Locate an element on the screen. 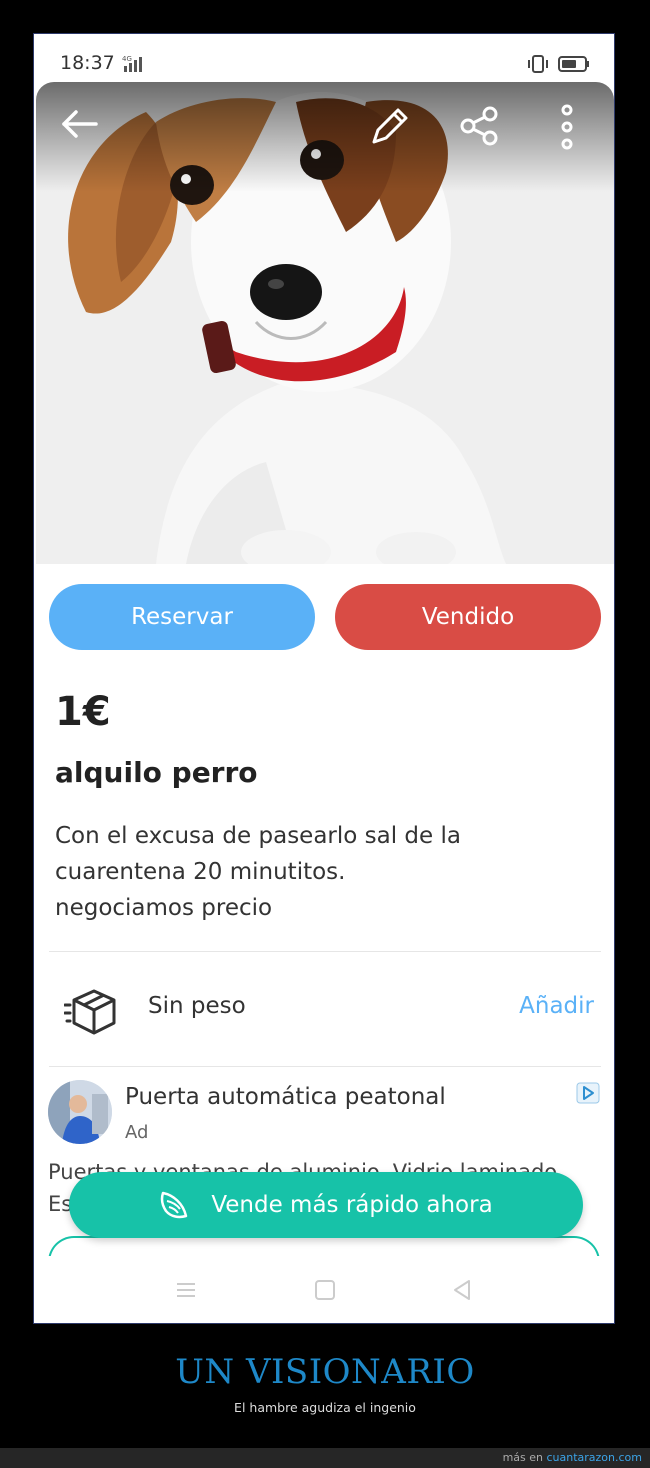  more-options-icon is located at coordinates (567, 131).